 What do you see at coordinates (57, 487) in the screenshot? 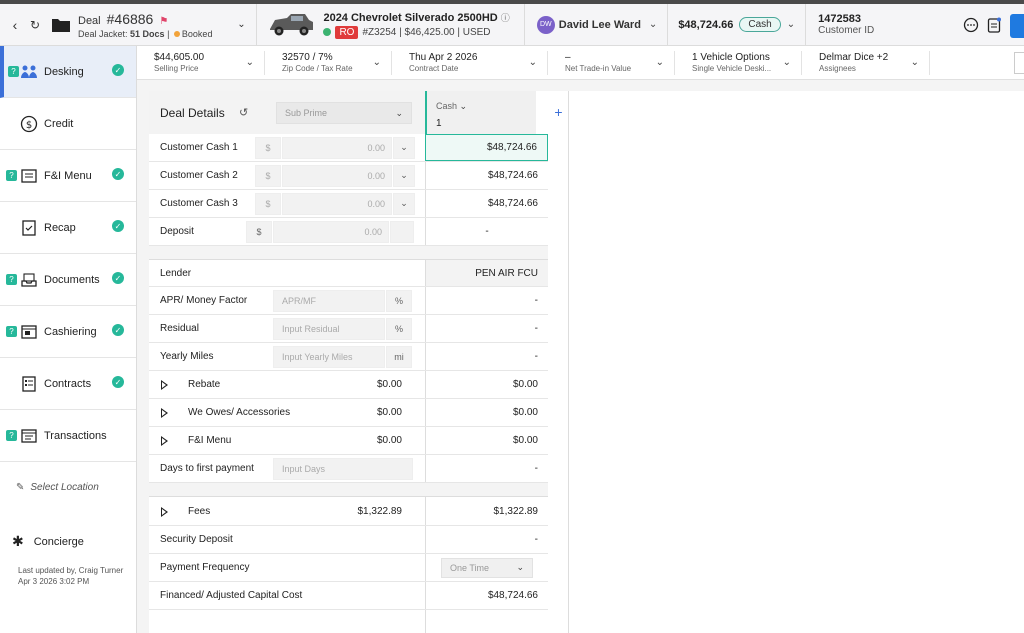
I see `select-location-link: ✎ Select Location` at bounding box center [57, 487].